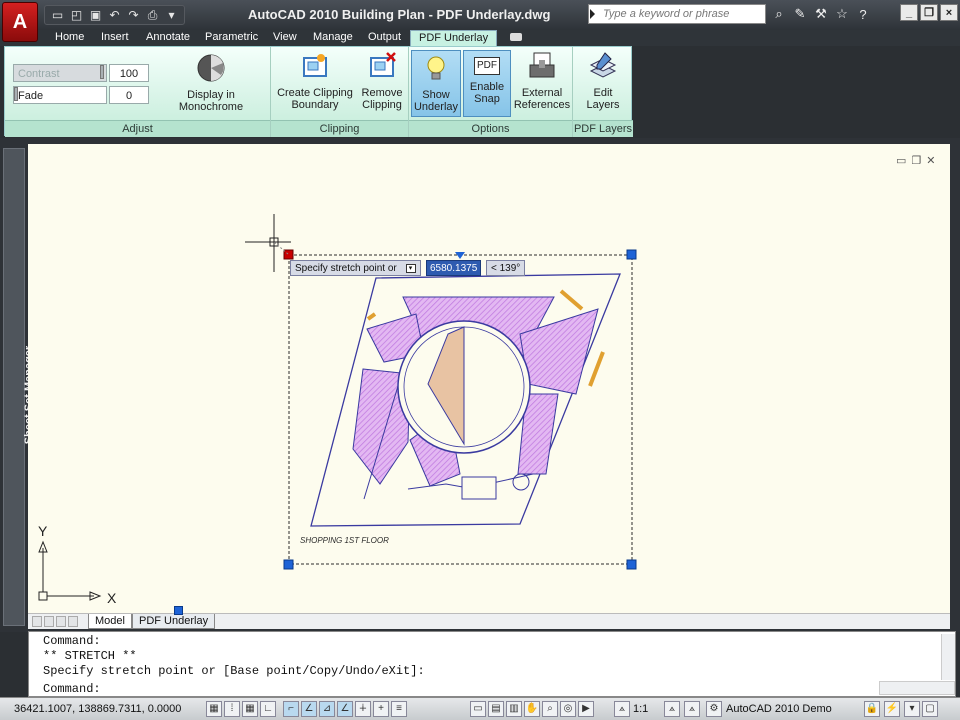 The image size is (960, 720). Describe the element at coordinates (327, 709) in the screenshot. I see `3d-osnap-icon: ⊿` at that location.